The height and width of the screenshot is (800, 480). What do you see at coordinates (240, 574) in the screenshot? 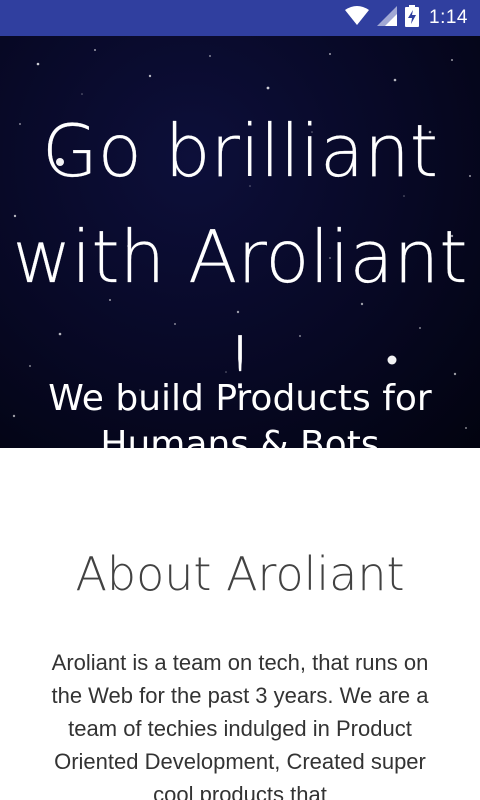
I see `about-title: About Aroliant` at bounding box center [240, 574].